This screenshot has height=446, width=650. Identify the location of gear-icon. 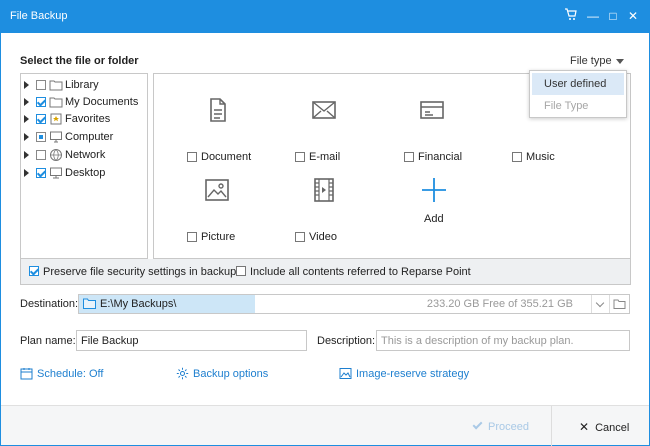
(182, 373).